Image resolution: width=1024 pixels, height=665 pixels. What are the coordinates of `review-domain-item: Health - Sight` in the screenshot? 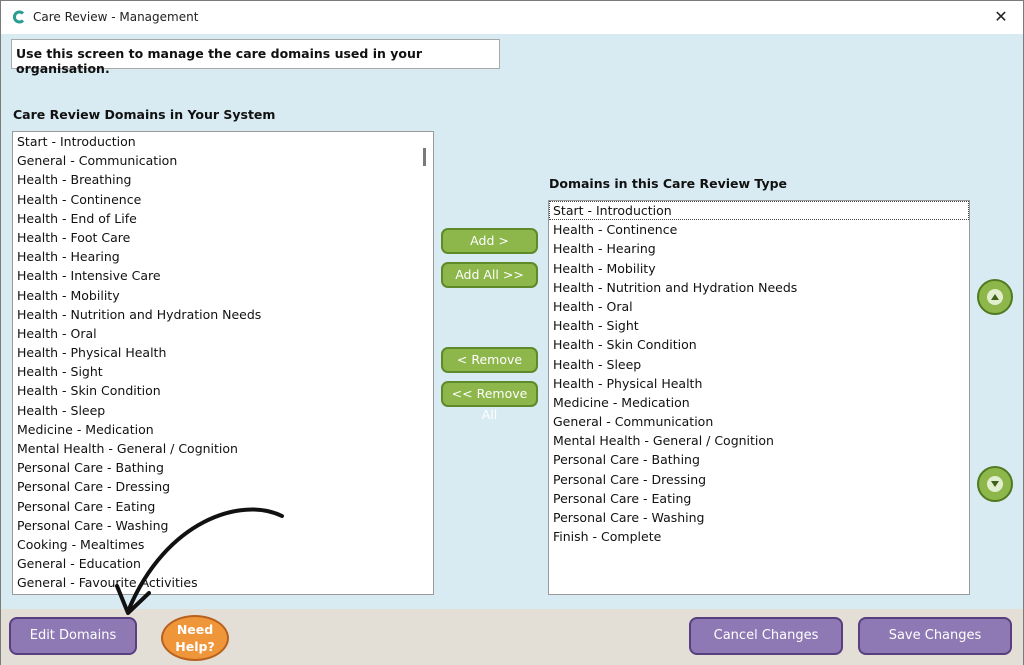 It's located at (759, 325).